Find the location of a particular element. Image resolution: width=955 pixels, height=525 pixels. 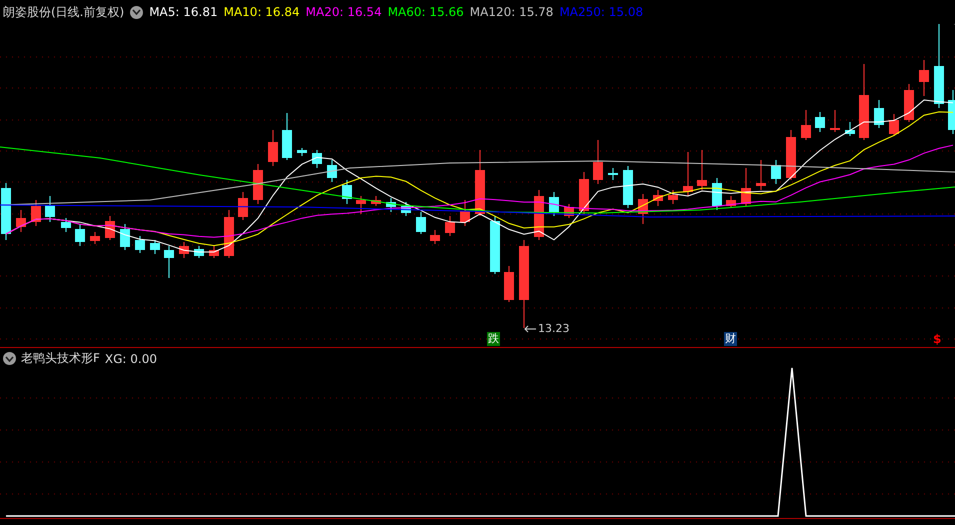

ma-legend-label: MA60: 15.66 is located at coordinates (426, 12).